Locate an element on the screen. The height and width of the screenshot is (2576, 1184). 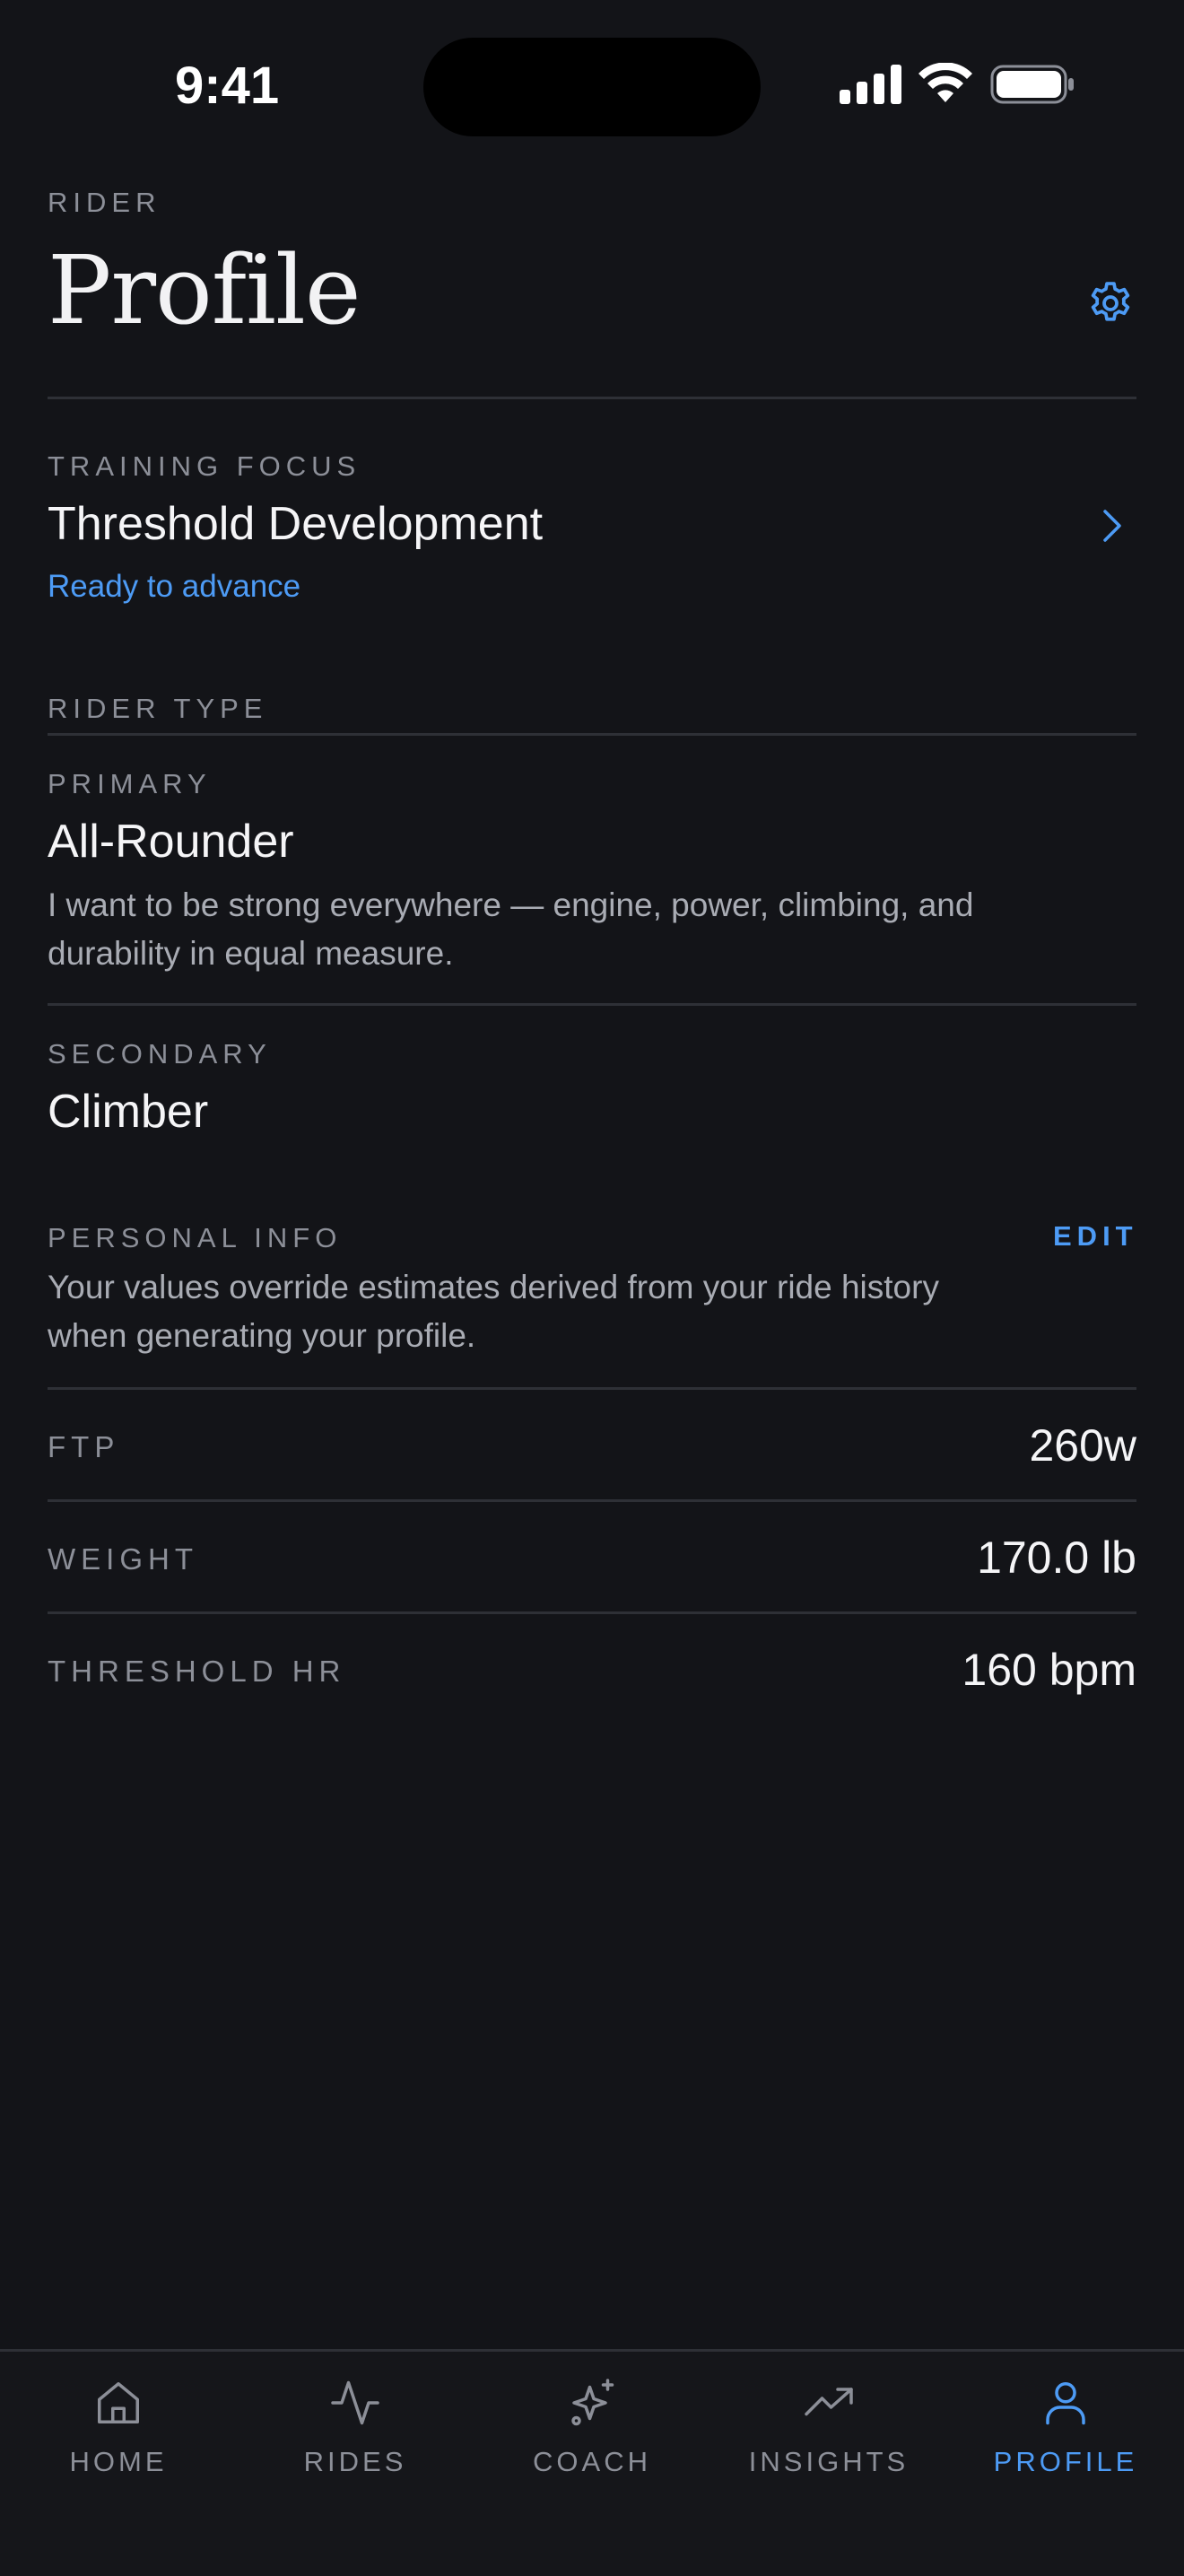
primary-type-label: PRIMARY is located at coordinates (130, 783).